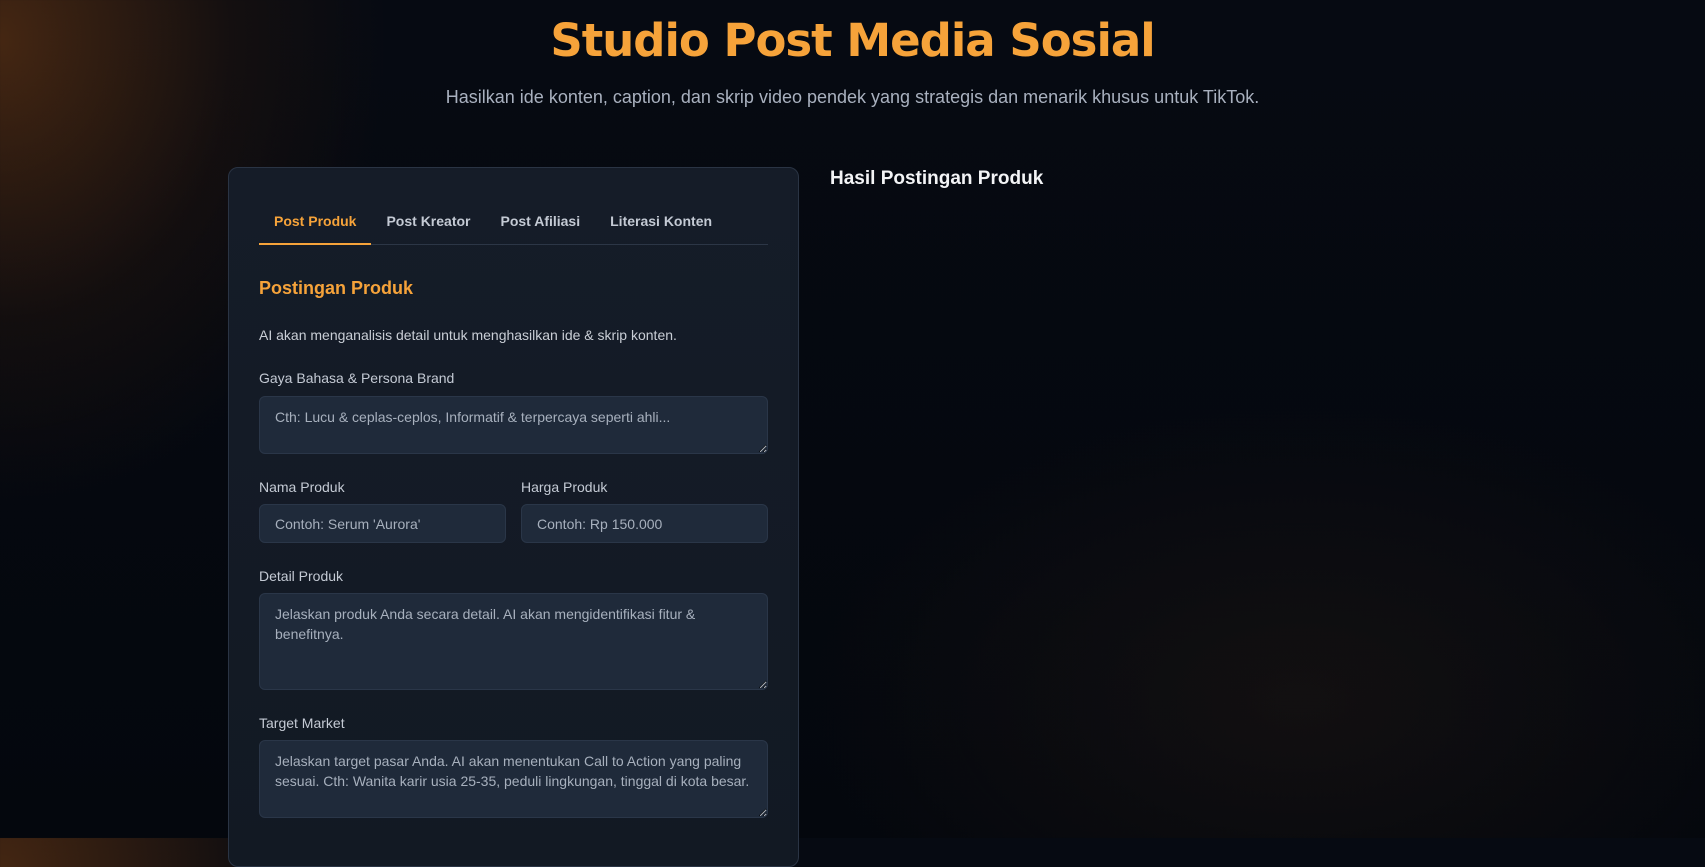 The height and width of the screenshot is (867, 1705). What do you see at coordinates (428, 221) in the screenshot?
I see `tab-post-kreator: Post Kreator` at bounding box center [428, 221].